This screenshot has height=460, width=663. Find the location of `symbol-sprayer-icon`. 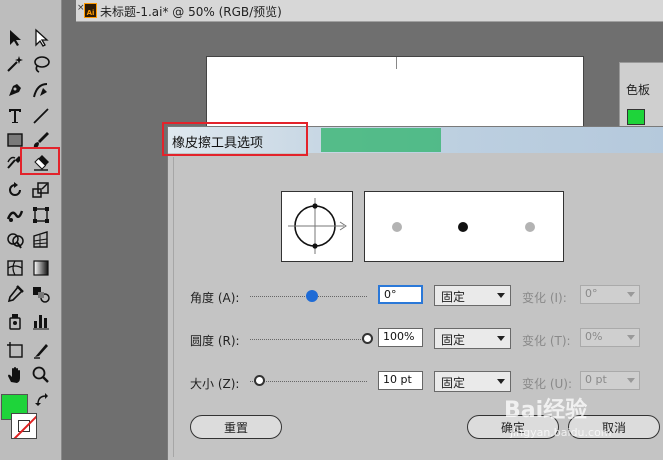

symbol-sprayer-icon is located at coordinates (15, 321).